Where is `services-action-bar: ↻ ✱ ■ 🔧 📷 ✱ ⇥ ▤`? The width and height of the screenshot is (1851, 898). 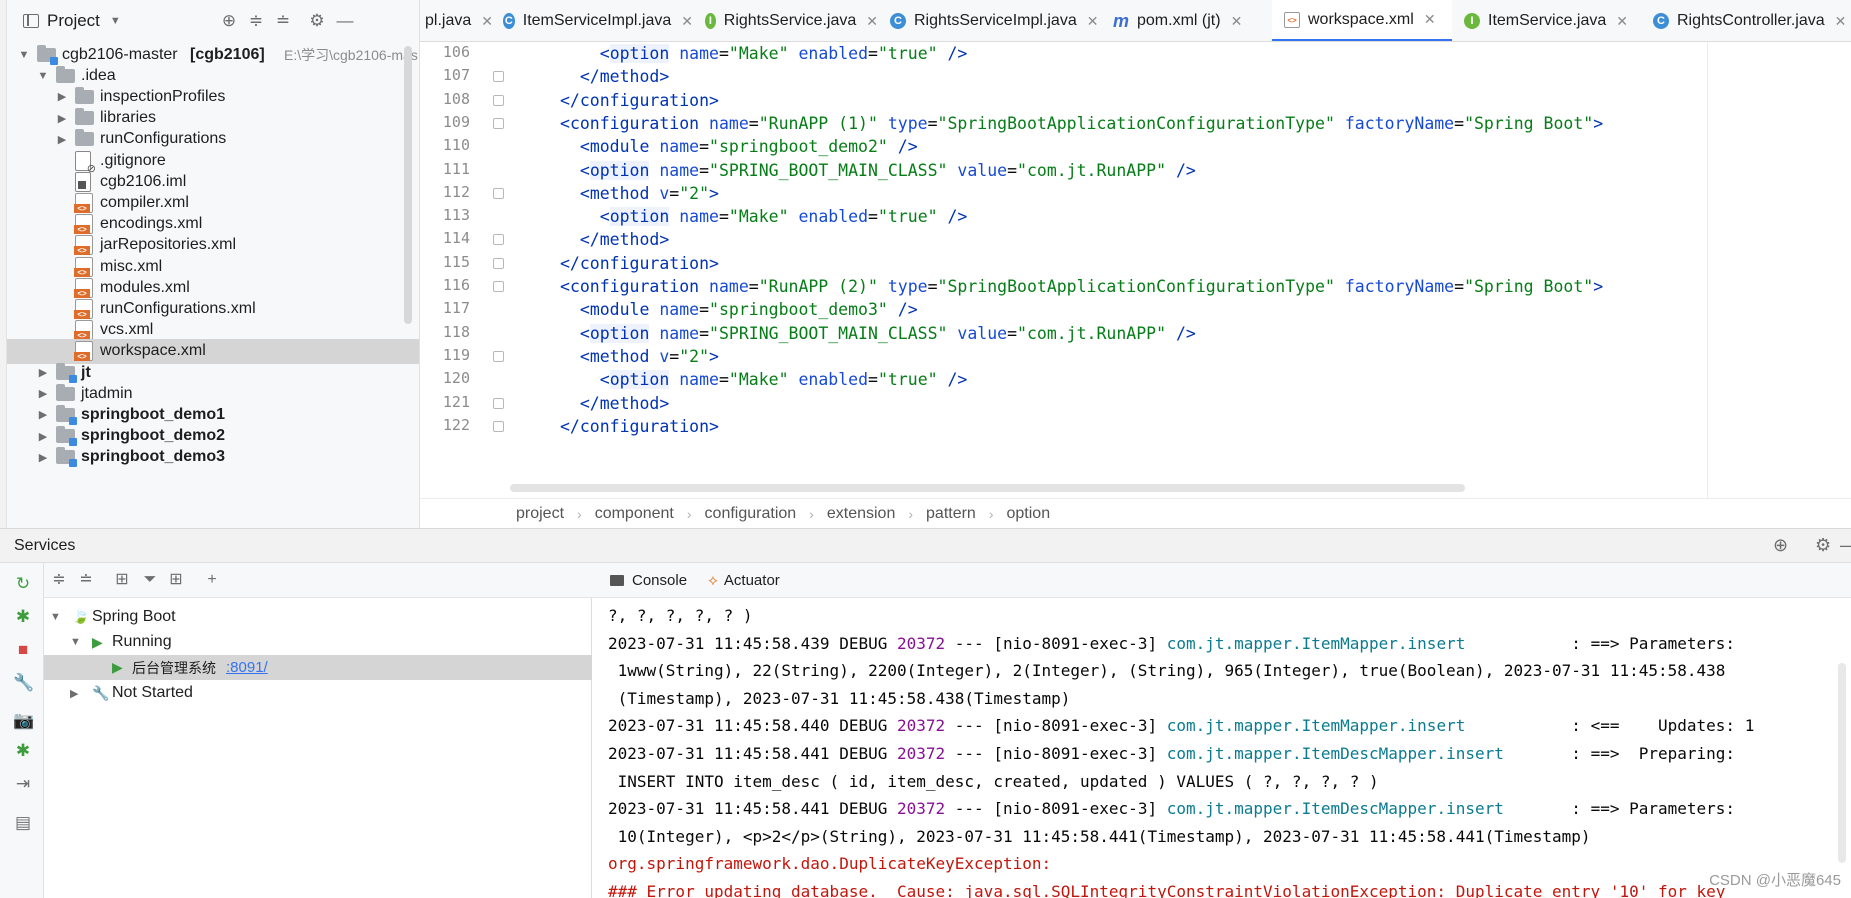
services-action-bar: ↻ ✱ ■ 🔧 📷 ✱ ⇥ ▤ is located at coordinates (22, 730).